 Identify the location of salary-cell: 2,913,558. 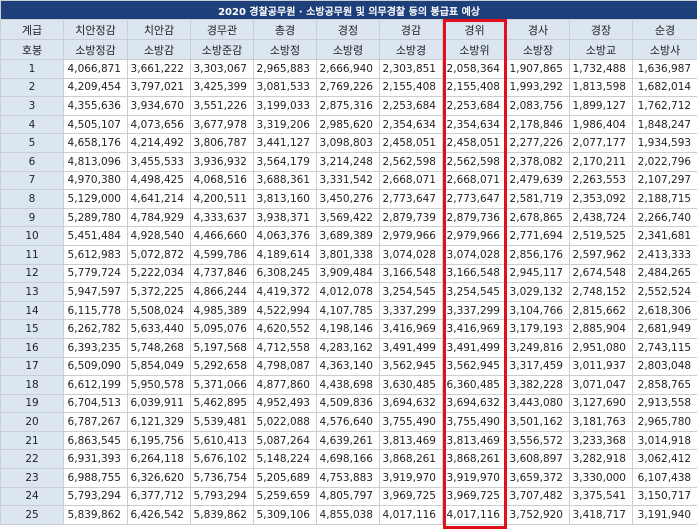
(664, 403).